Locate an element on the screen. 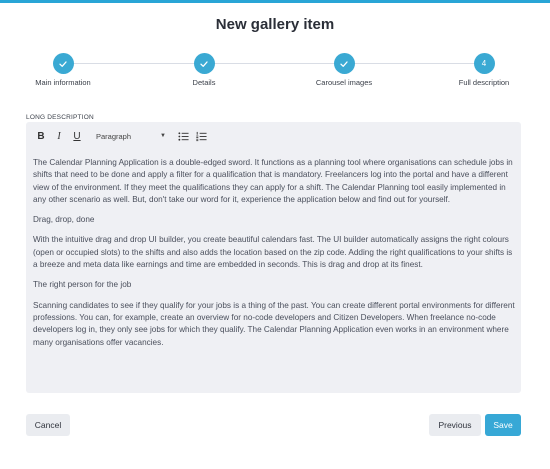 The width and height of the screenshot is (550, 469). page-title: New gallery item is located at coordinates (275, 24).